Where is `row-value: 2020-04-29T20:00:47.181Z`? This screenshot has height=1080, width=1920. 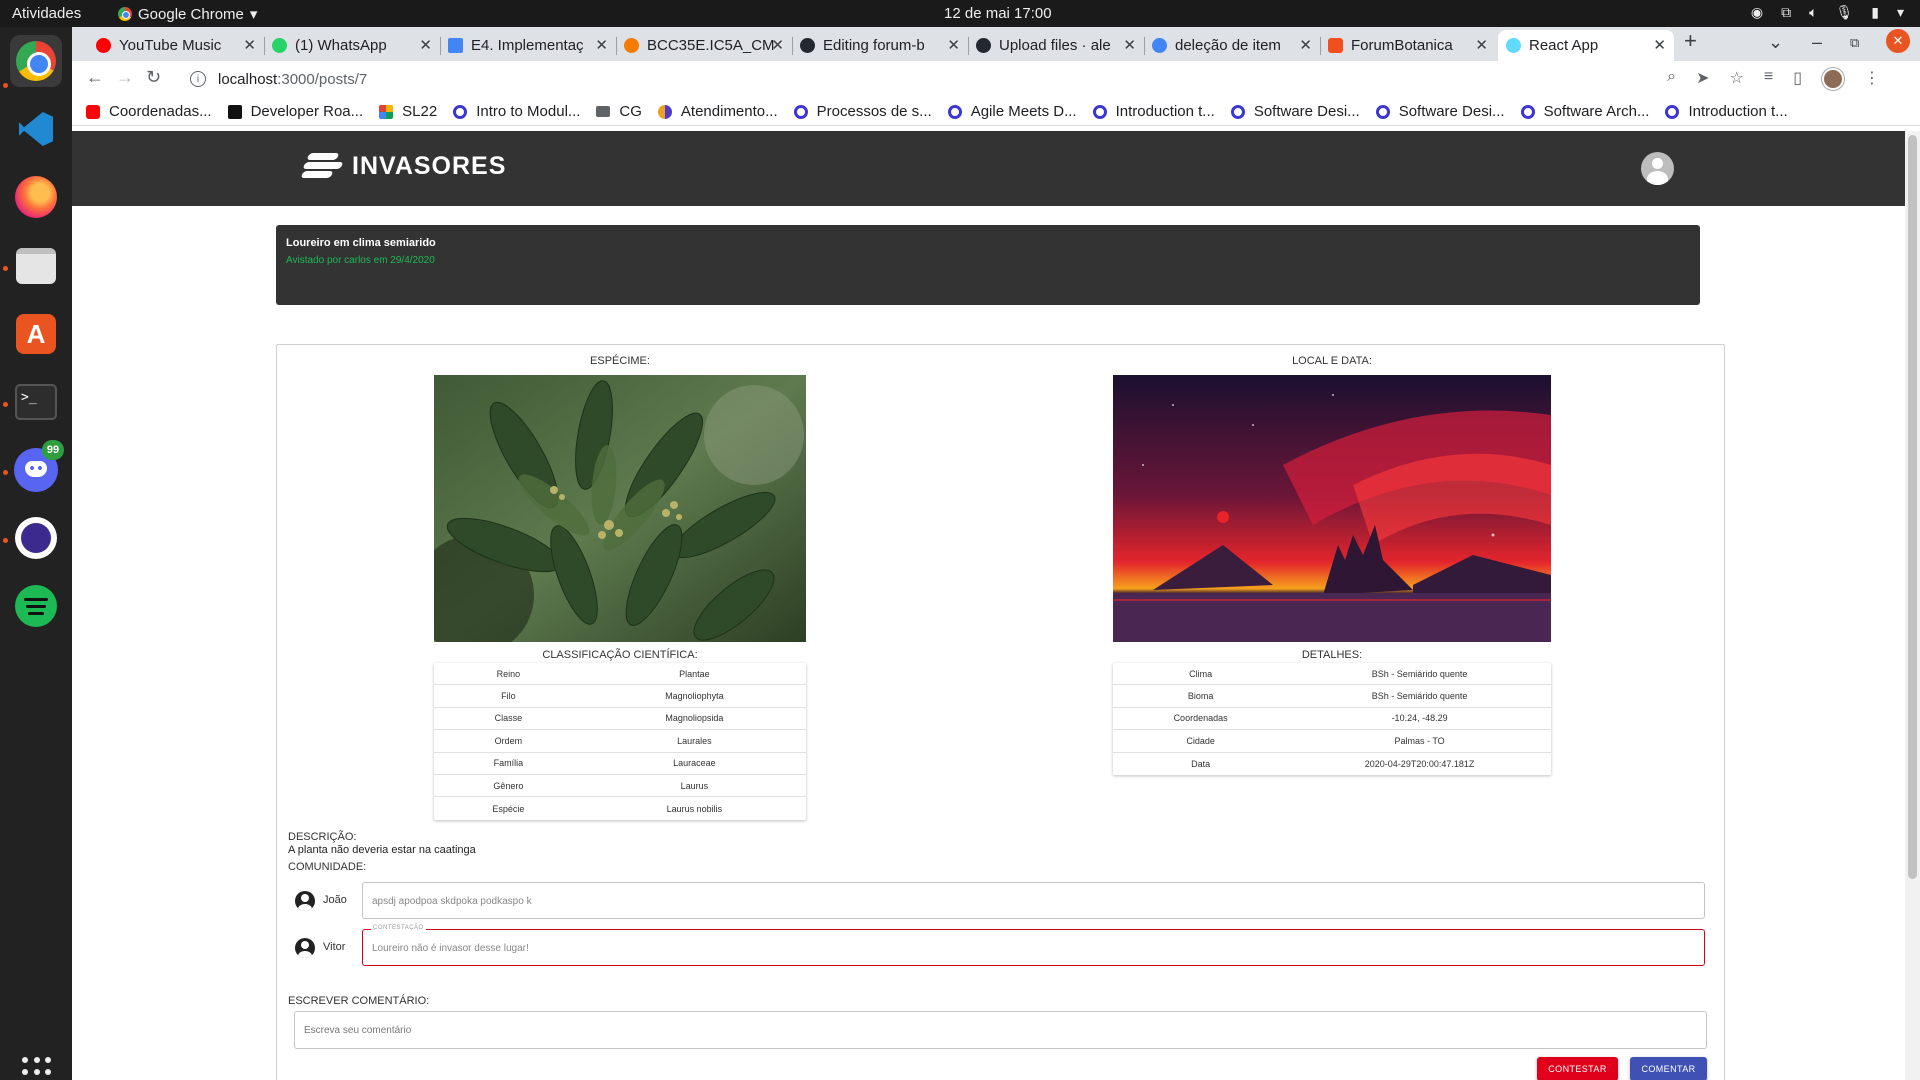
row-value: 2020-04-29T20:00:47.181Z is located at coordinates (1419, 763).